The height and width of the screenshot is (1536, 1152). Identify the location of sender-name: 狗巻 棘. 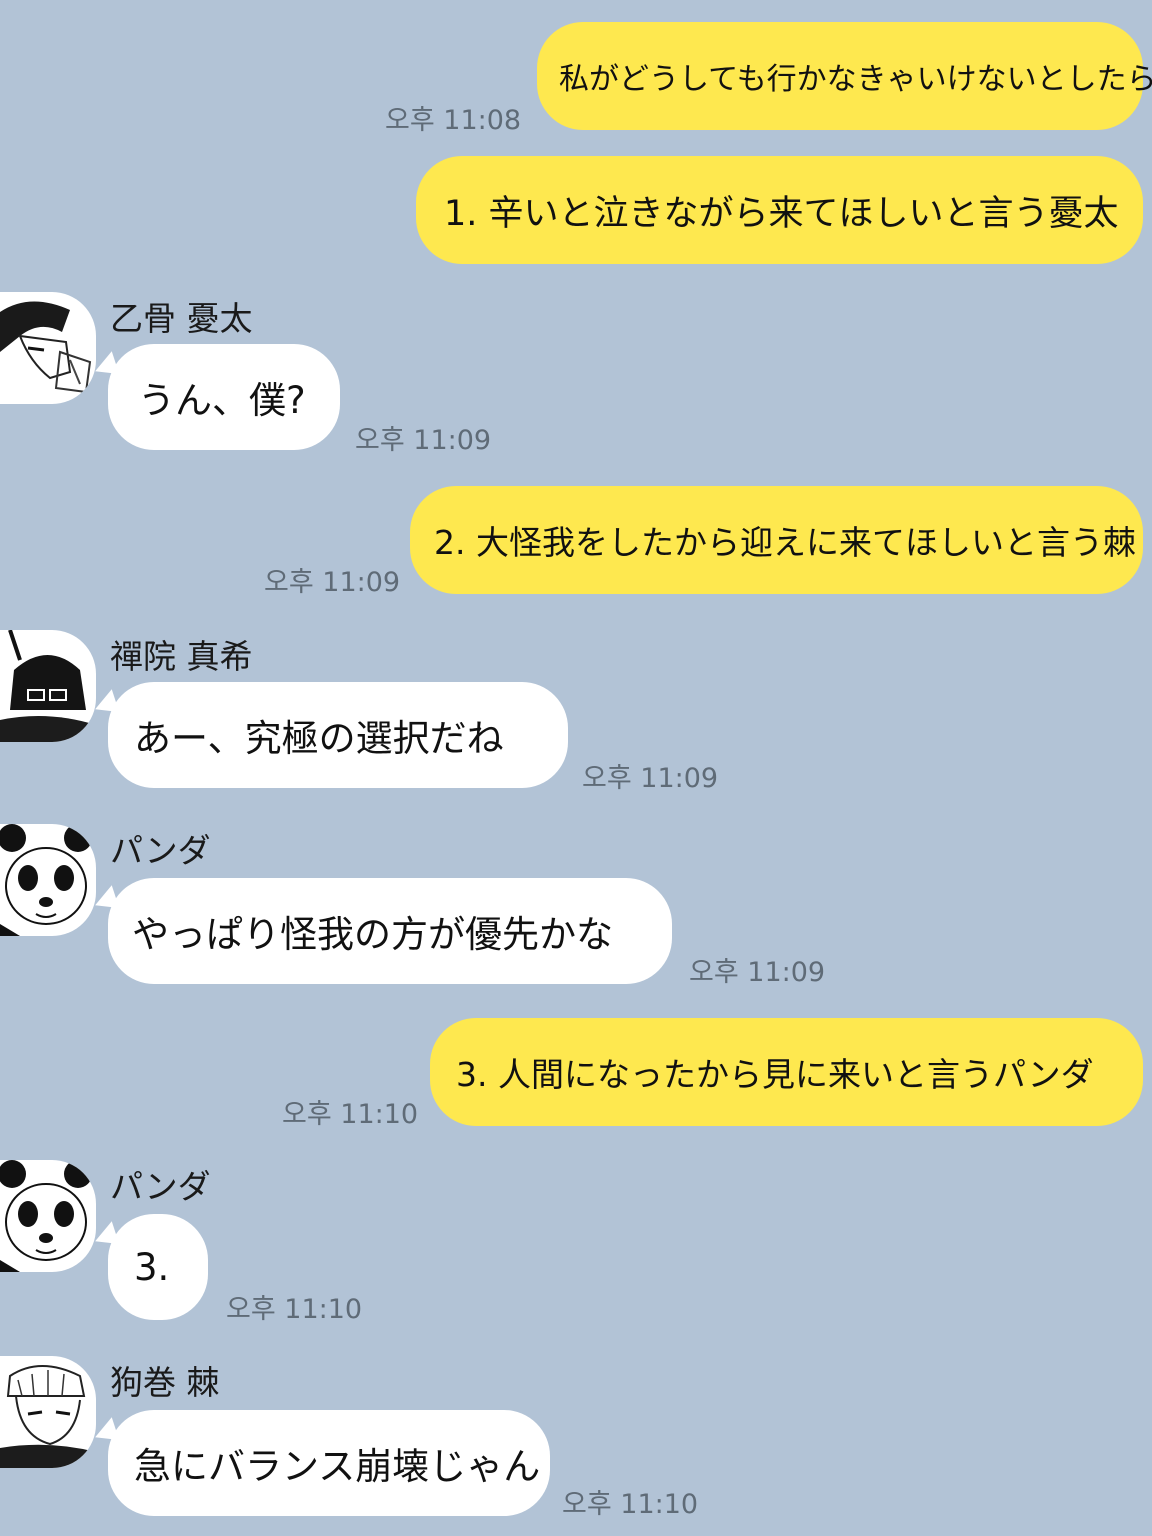
(165, 1382).